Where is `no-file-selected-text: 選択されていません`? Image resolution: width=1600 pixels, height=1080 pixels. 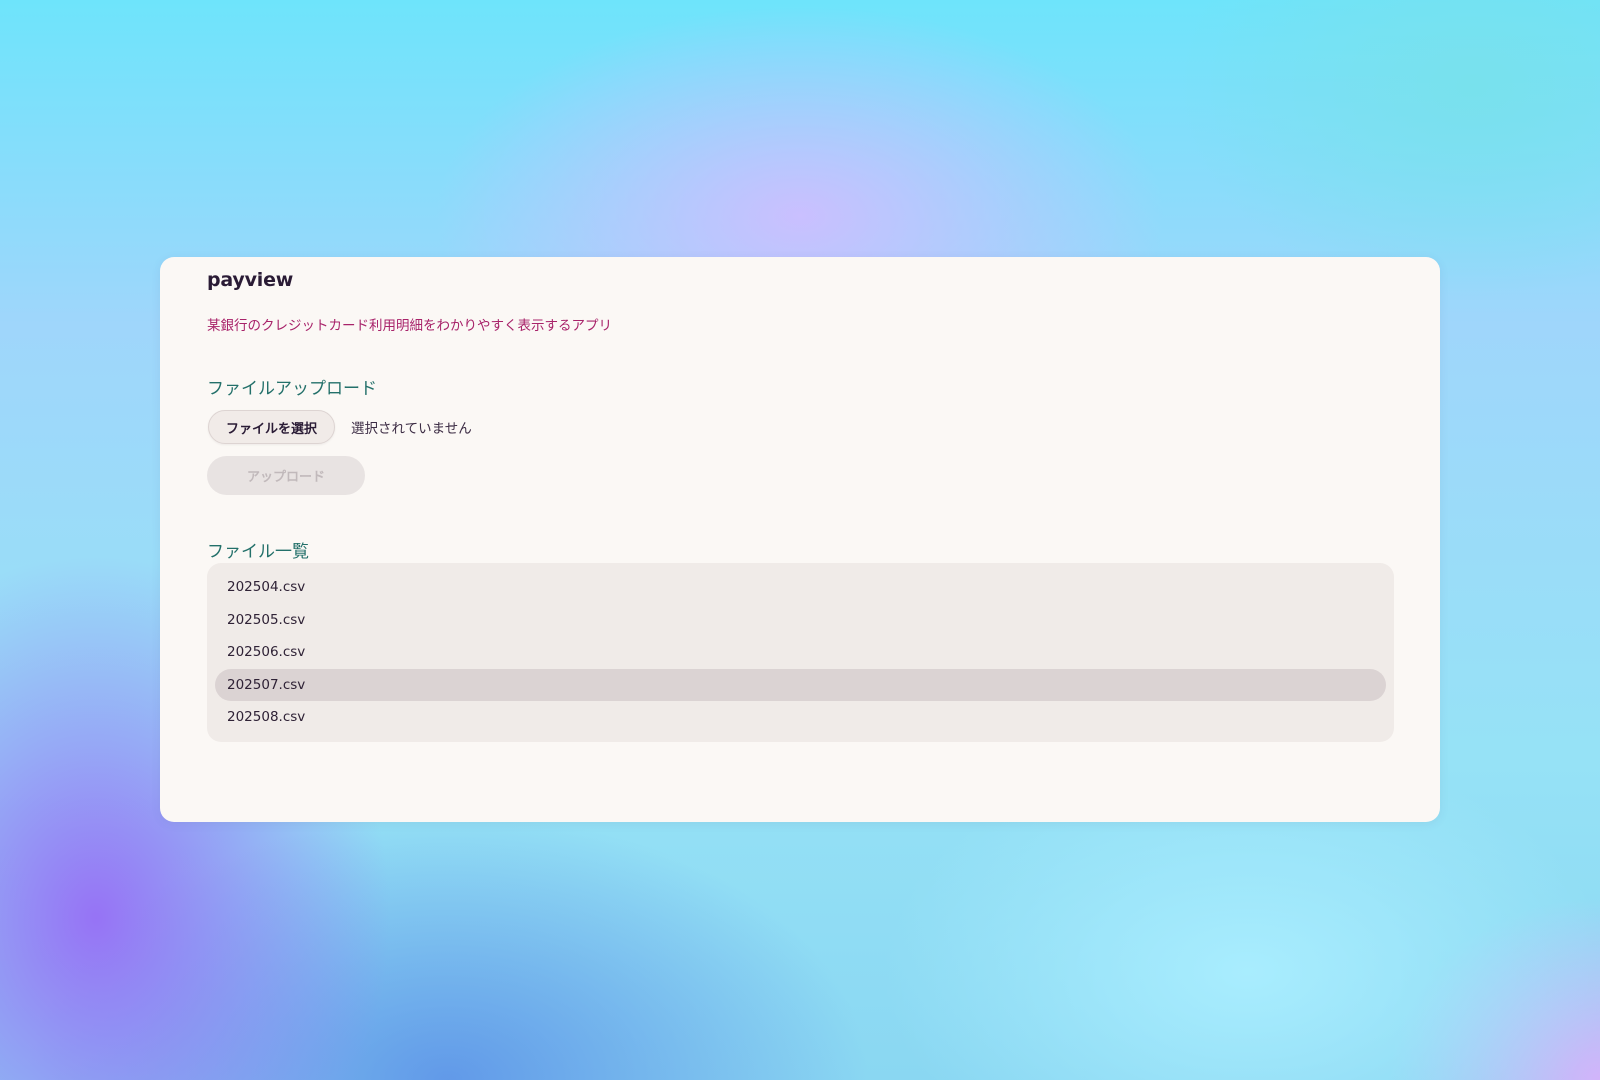 no-file-selected-text: 選択されていません is located at coordinates (411, 429).